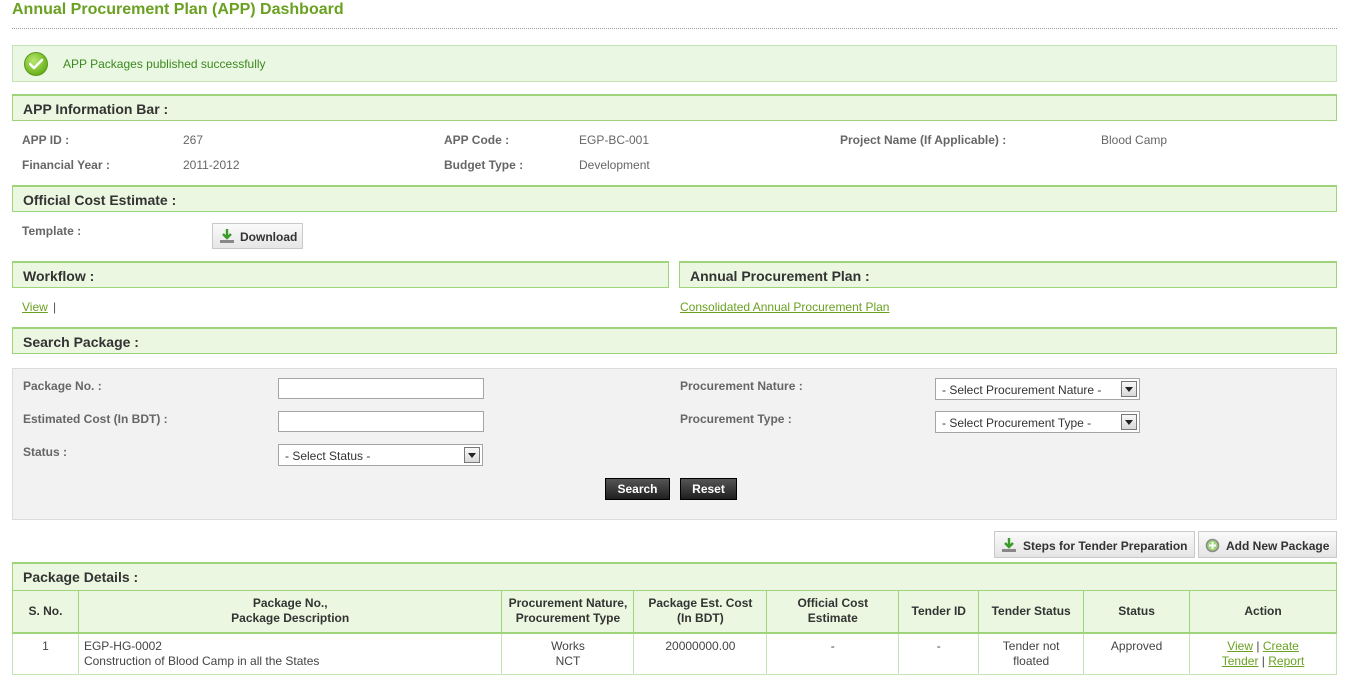 The image size is (1348, 690). I want to click on steps-tender-preparation-label: Steps for Tender Preparation, so click(1105, 546).